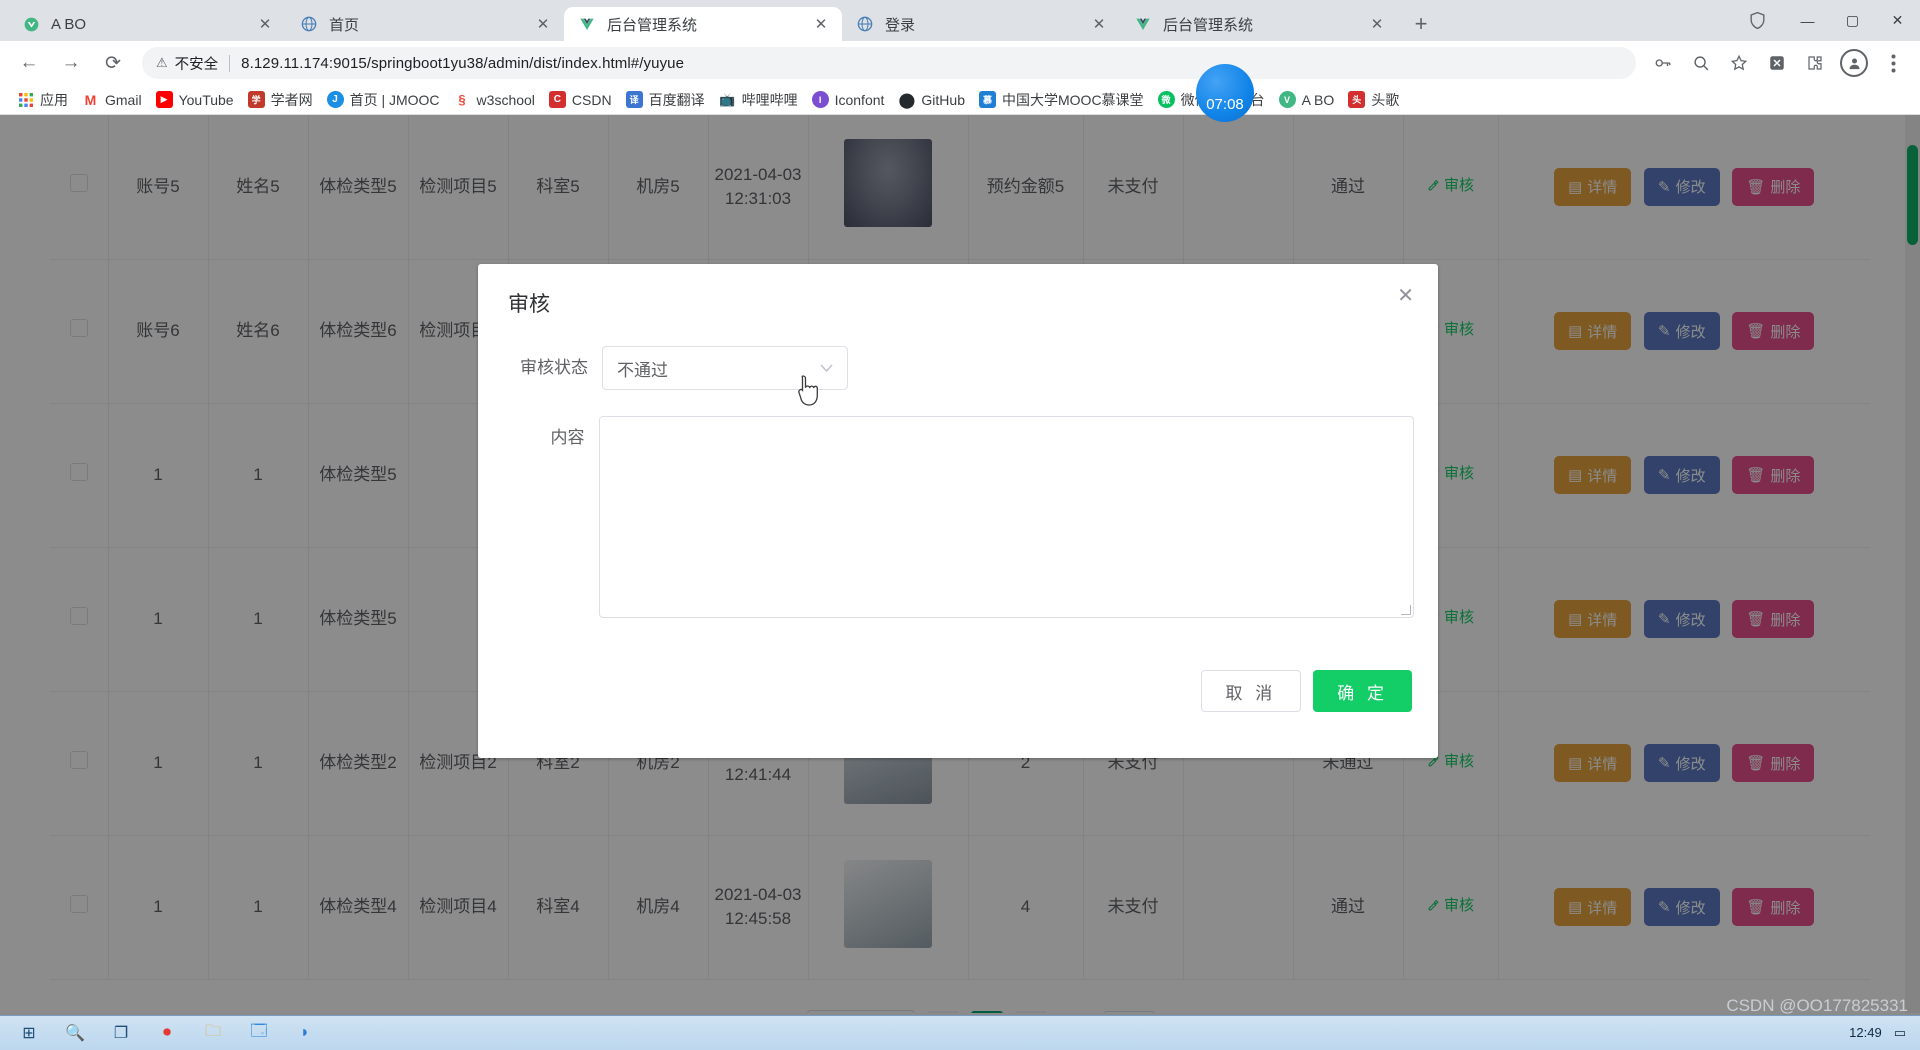  Describe the element at coordinates (529, 304) in the screenshot. I see `dialog-title: 审核` at that location.